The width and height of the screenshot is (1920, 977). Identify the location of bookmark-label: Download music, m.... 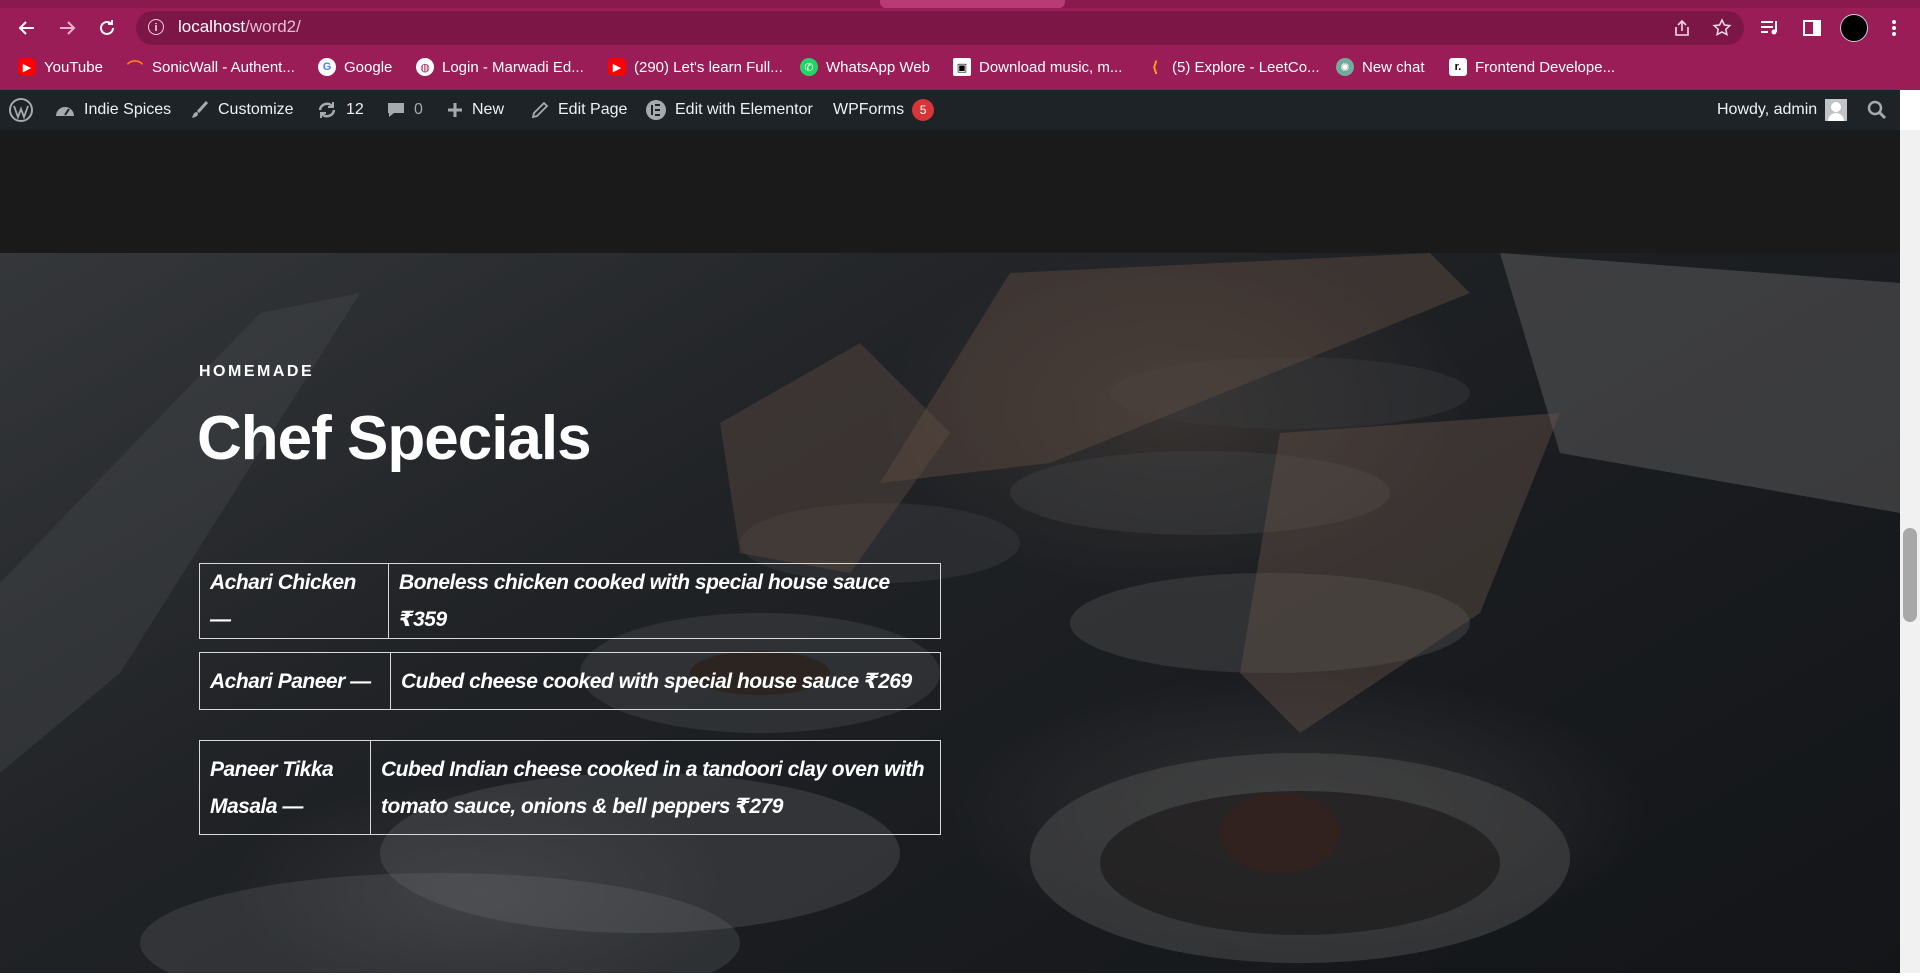
(1051, 67).